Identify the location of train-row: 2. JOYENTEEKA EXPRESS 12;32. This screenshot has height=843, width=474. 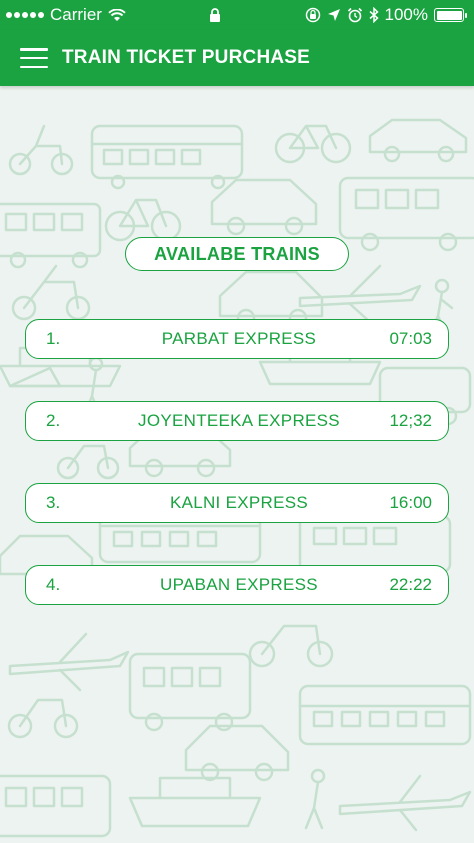
(237, 421).